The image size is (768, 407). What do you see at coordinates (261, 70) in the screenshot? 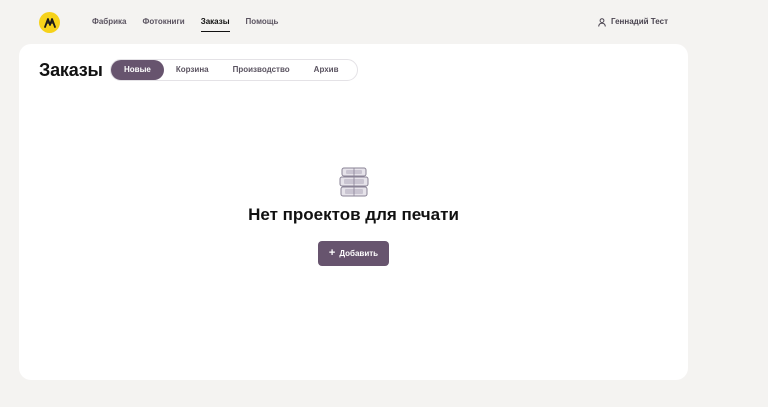
I see `tab-production: Производство` at bounding box center [261, 70].